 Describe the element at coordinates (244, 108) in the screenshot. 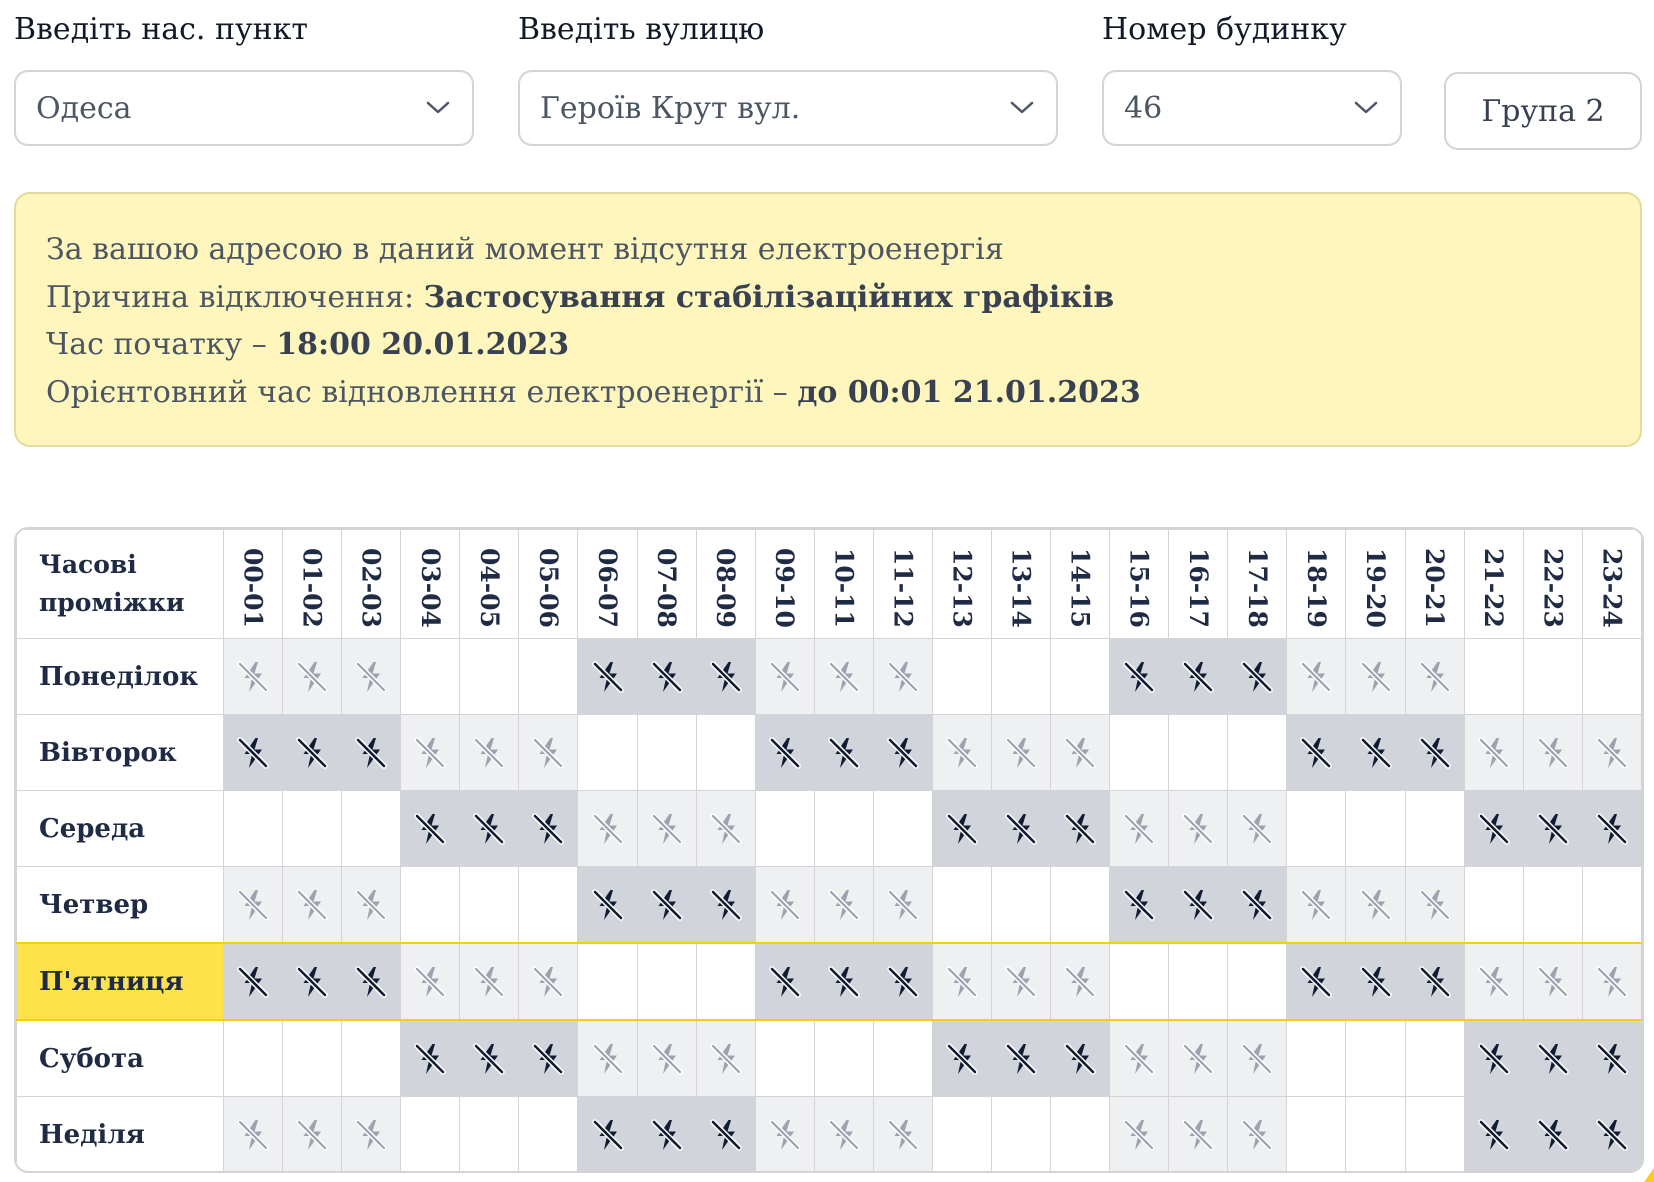

I see `settlement-select: Одеса` at that location.